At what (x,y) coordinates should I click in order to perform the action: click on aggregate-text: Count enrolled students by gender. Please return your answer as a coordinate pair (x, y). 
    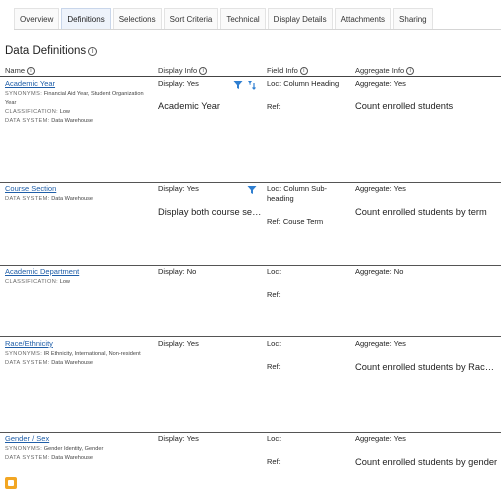
    Looking at the image, I should click on (426, 462).